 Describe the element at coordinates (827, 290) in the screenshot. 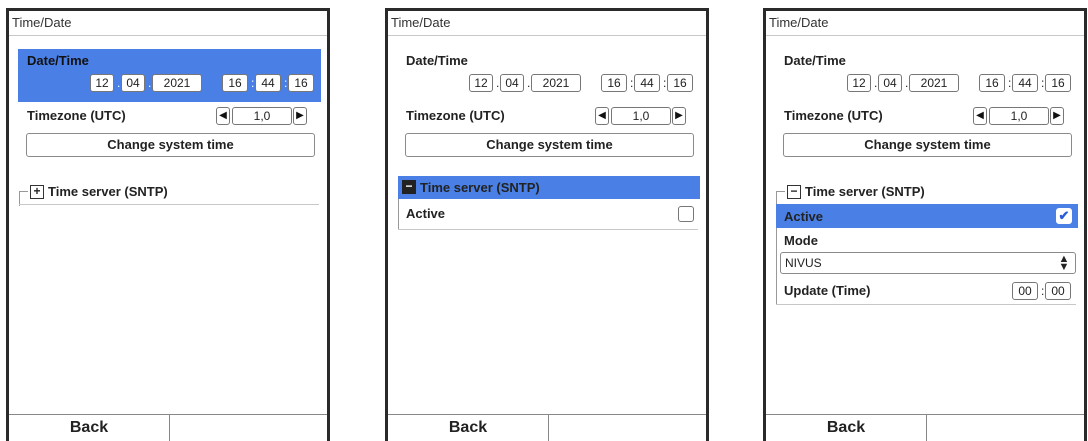

I see `update-time-label: Update (Time)` at that location.